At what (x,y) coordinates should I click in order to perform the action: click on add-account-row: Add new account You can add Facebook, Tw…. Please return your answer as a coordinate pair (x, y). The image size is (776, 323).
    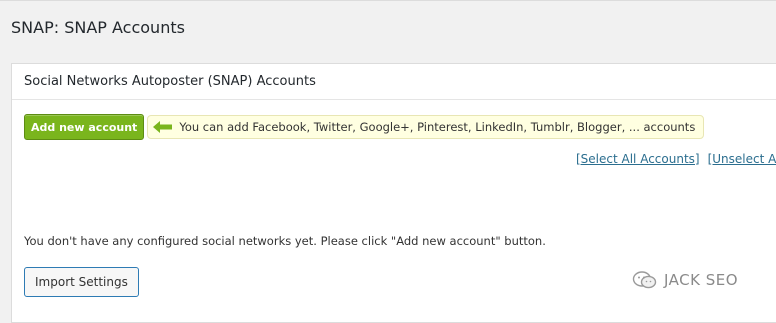
    Looking at the image, I should click on (364, 127).